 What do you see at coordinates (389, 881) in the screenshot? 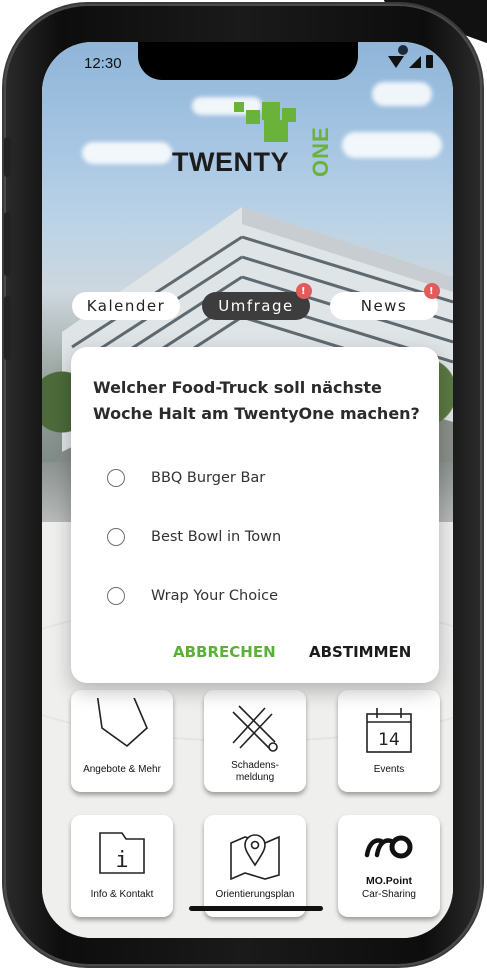
I see `mo-point-brand: MO.Point` at bounding box center [389, 881].